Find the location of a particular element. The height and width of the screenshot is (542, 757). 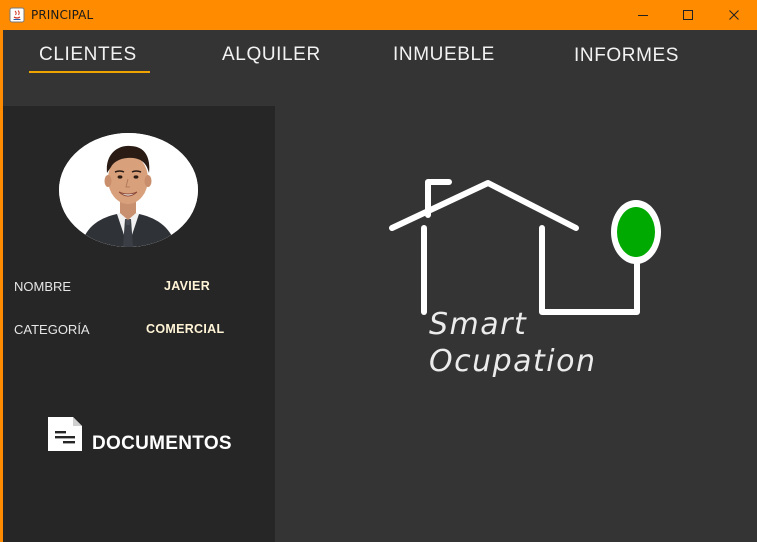

close-icon is located at coordinates (734, 15).